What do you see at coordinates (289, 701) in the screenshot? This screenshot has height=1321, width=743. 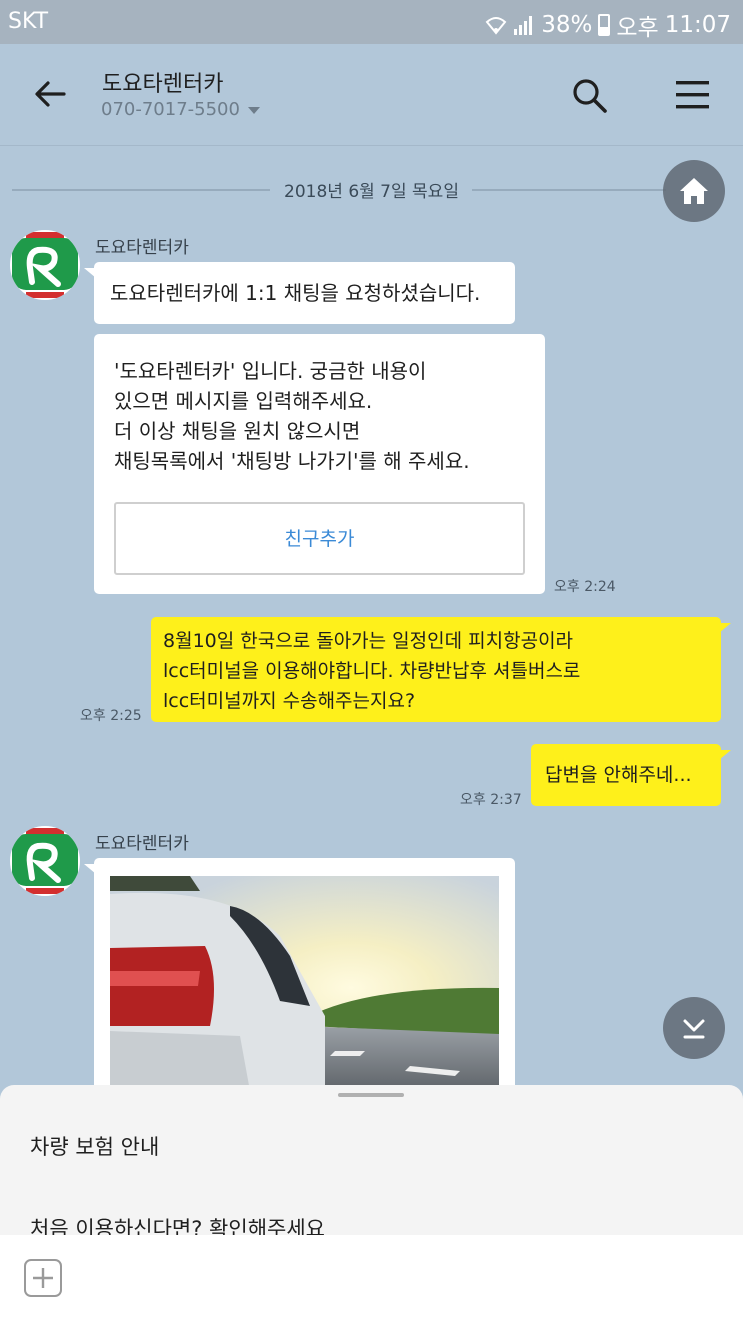 I see `message-line: lcc터미널까지 수송해주는지요?` at bounding box center [289, 701].